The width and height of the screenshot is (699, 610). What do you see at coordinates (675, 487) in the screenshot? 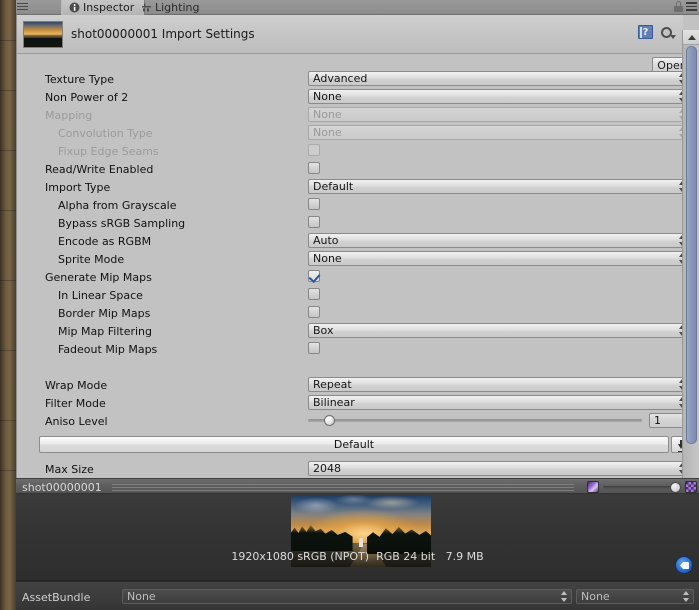
I see `preview-mip-slider-knob` at bounding box center [675, 487].